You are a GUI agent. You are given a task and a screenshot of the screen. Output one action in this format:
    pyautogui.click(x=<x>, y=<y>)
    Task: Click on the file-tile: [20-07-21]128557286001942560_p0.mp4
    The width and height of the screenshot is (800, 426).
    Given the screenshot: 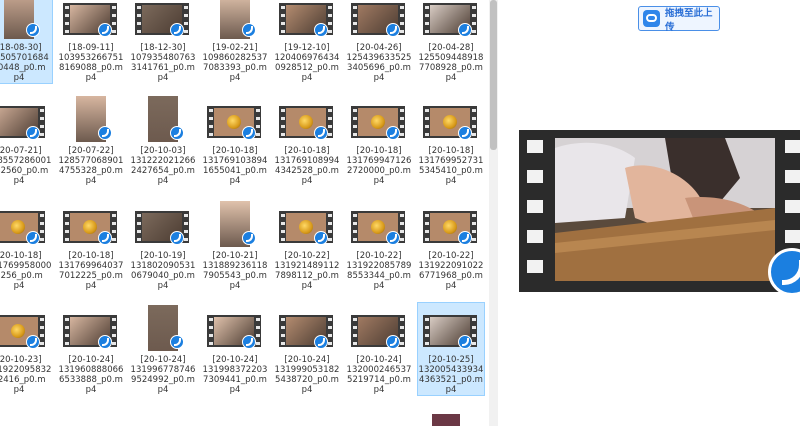 What is the action you would take?
    pyautogui.click(x=26, y=140)
    